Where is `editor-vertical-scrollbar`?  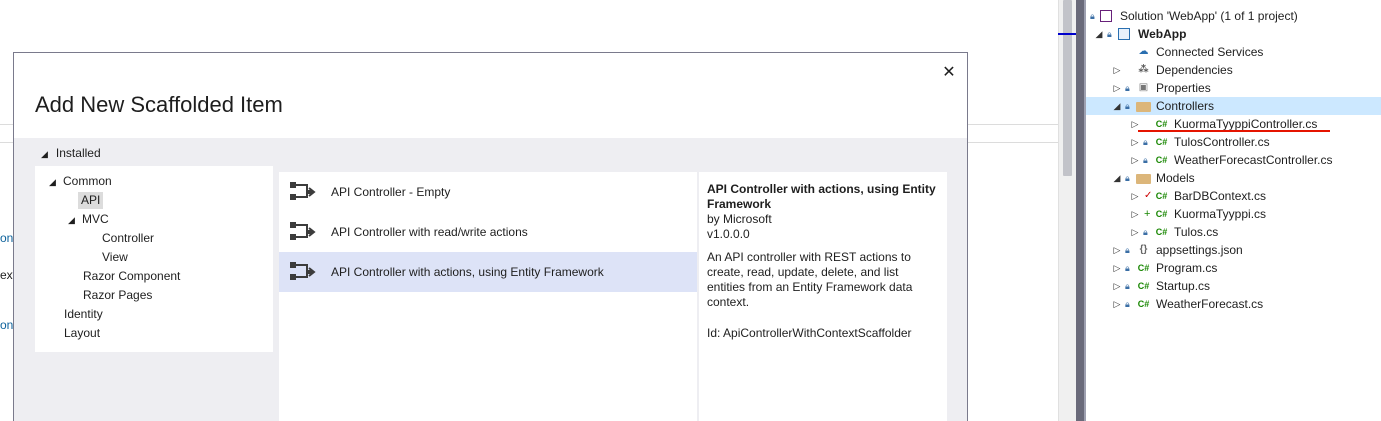 editor-vertical-scrollbar is located at coordinates (1067, 210).